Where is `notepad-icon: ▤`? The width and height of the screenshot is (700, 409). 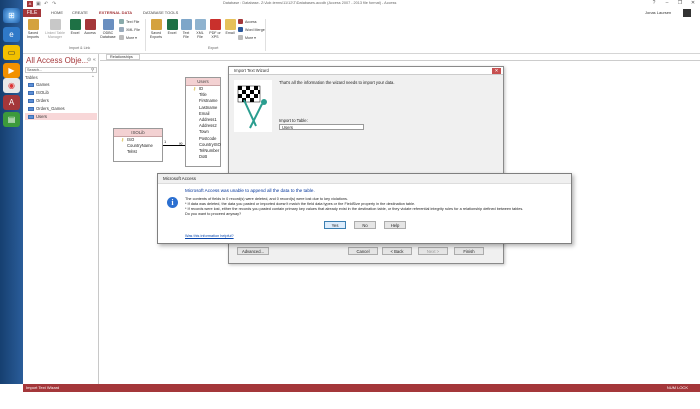 notepad-icon: ▤ is located at coordinates (11, 119).